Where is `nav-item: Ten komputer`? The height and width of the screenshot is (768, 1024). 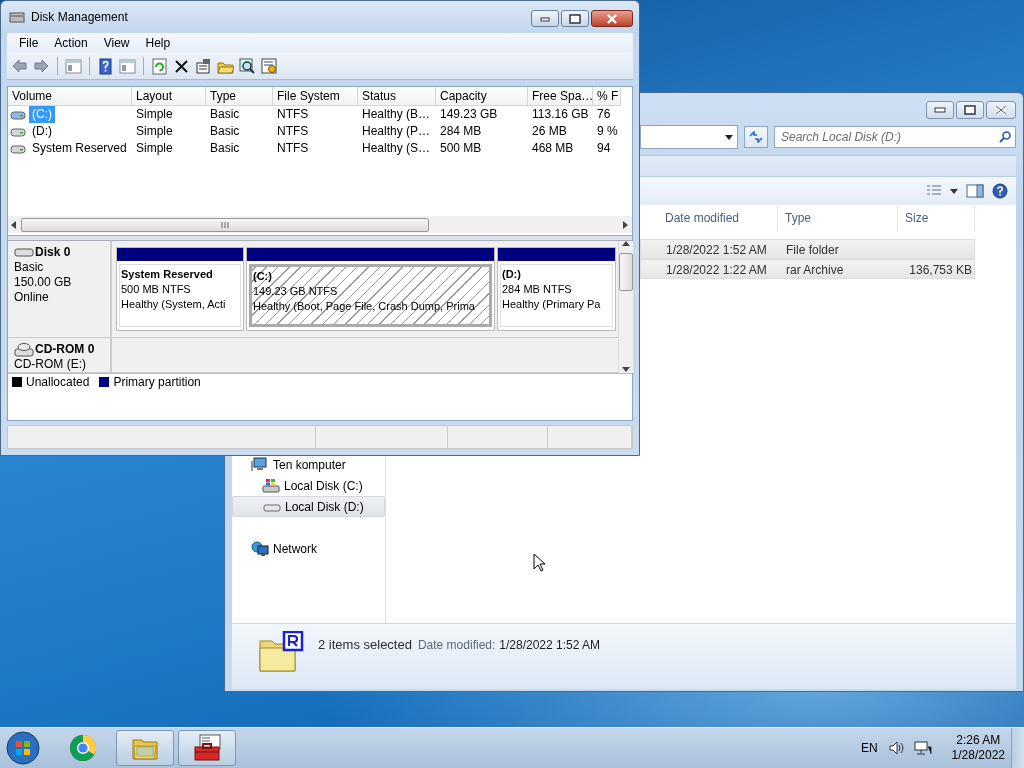
nav-item: Ten komputer is located at coordinates (308, 464).